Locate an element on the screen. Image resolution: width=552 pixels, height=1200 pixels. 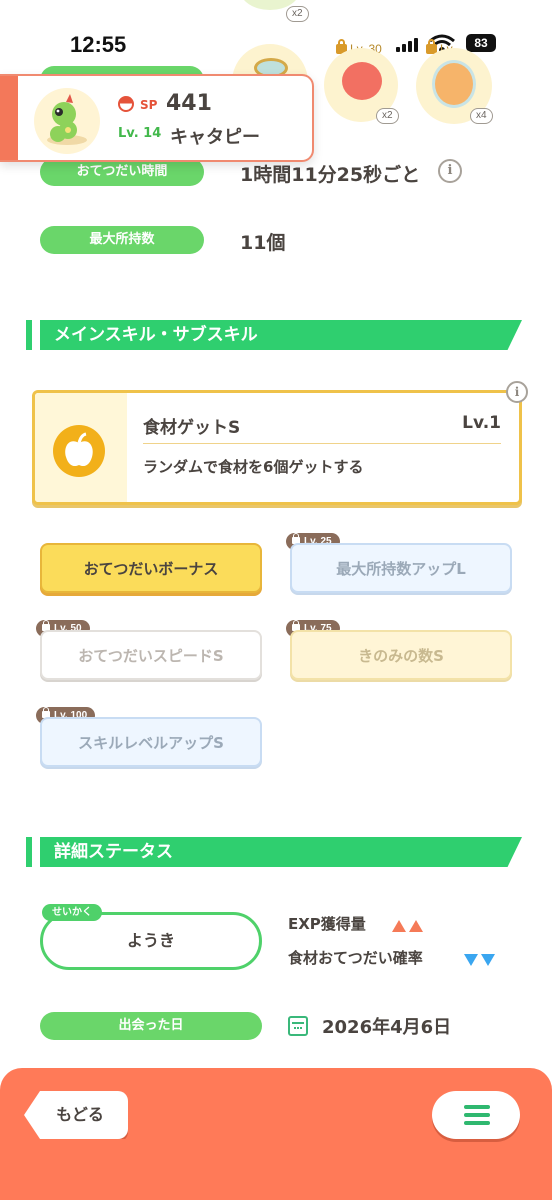
caterpie-icon is located at coordinates (67, 119).